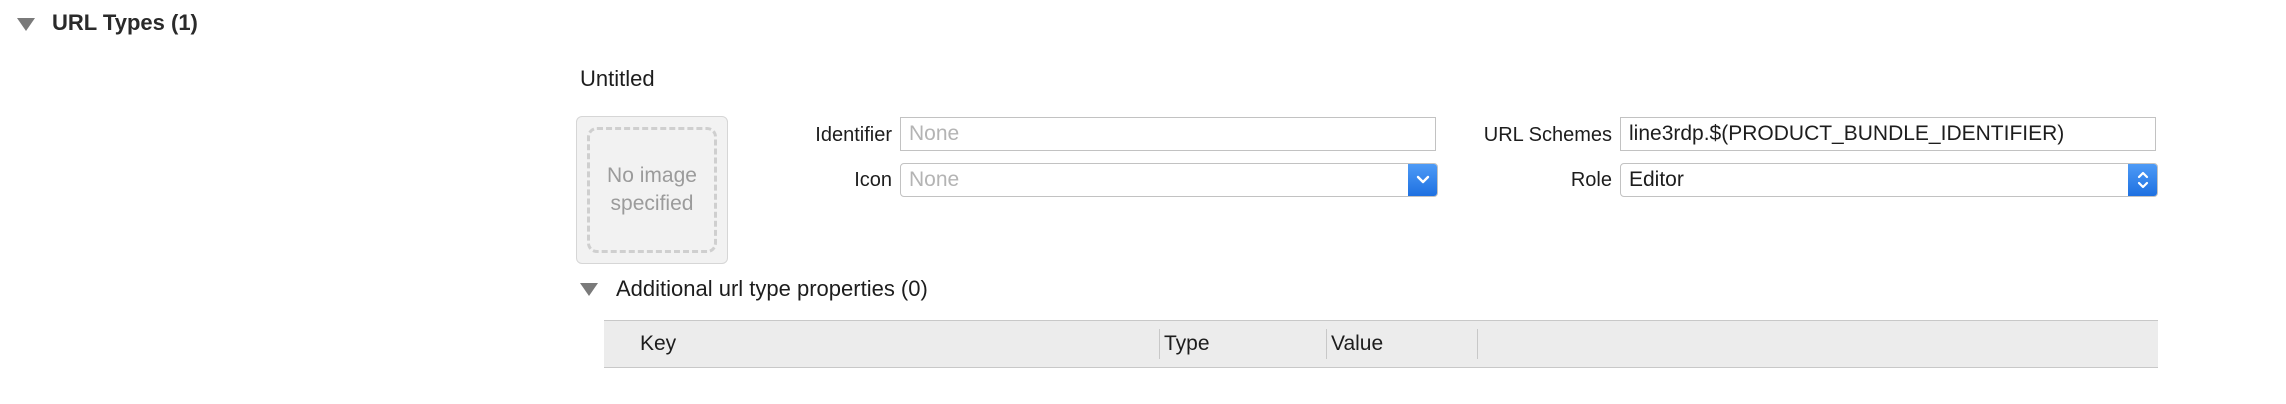  What do you see at coordinates (589, 289) in the screenshot?
I see `additional-properties-disclosure-triangle` at bounding box center [589, 289].